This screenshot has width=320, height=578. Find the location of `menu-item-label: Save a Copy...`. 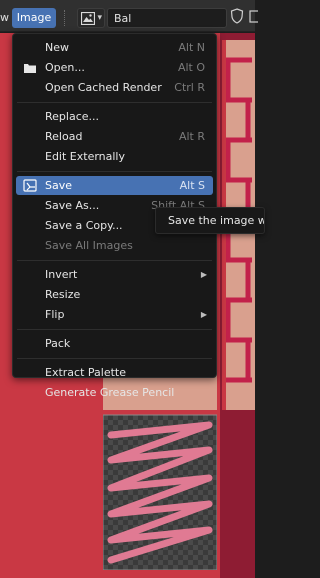

menu-item-label: Save a Copy... is located at coordinates (84, 225).